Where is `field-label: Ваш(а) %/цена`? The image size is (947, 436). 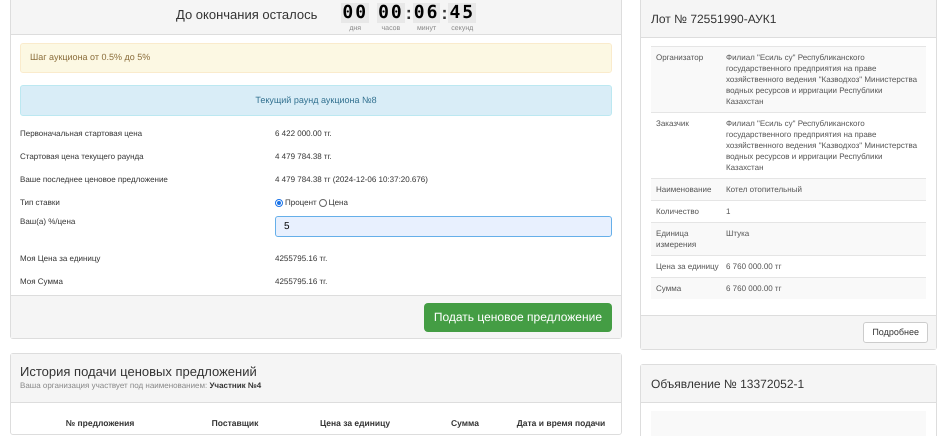 field-label: Ваш(а) %/цена is located at coordinates (48, 222).